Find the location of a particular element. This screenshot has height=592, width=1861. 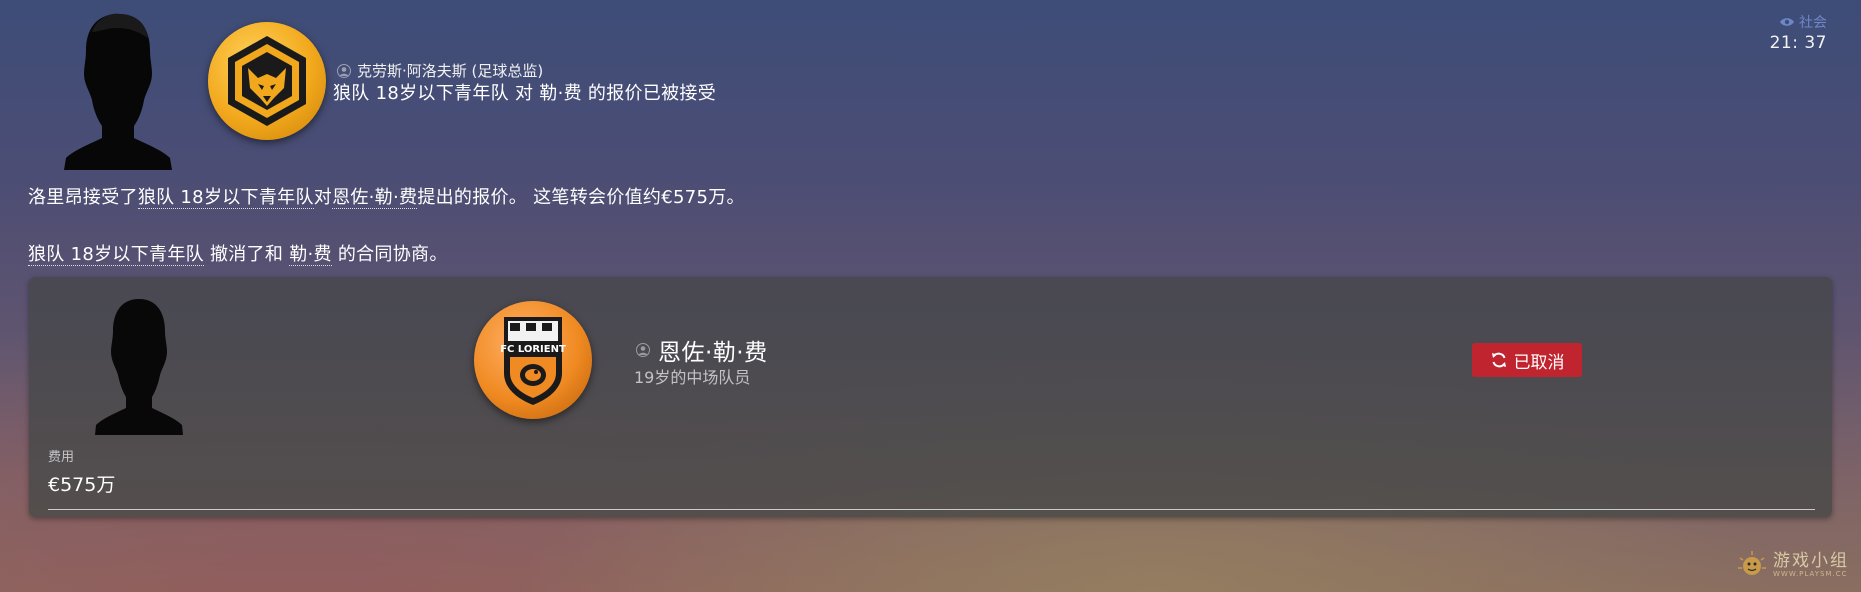

seller-club-badge: FC LORIENT is located at coordinates (533, 360).